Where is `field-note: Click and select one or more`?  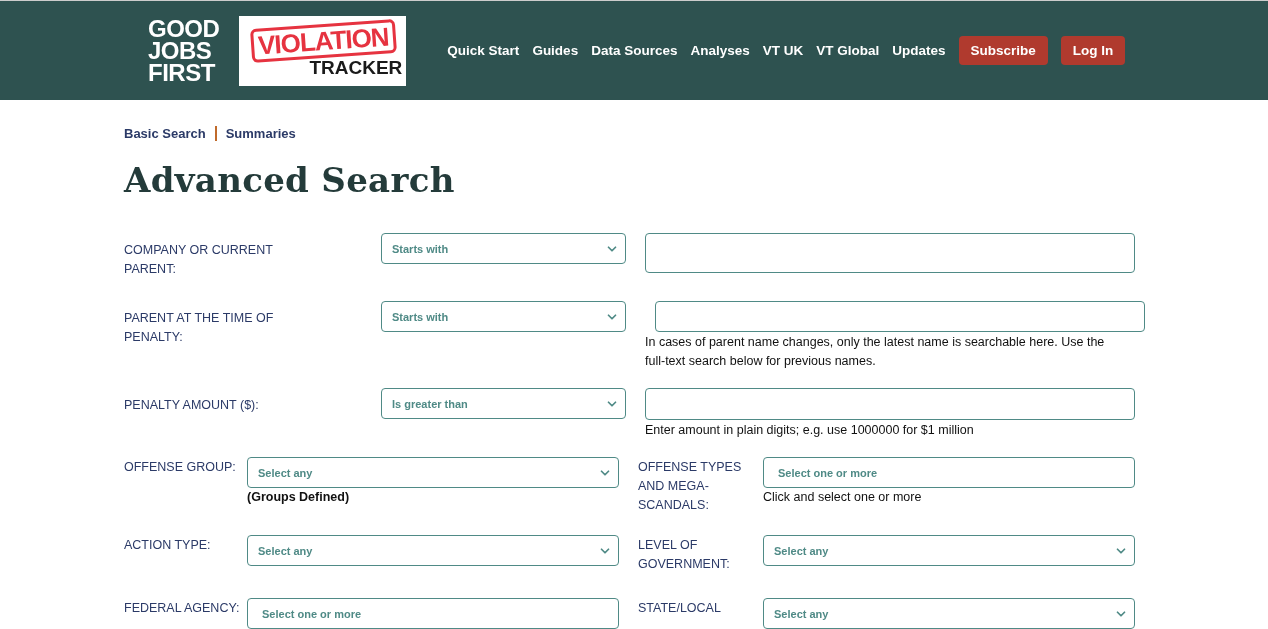 field-note: Click and select one or more is located at coordinates (843, 497).